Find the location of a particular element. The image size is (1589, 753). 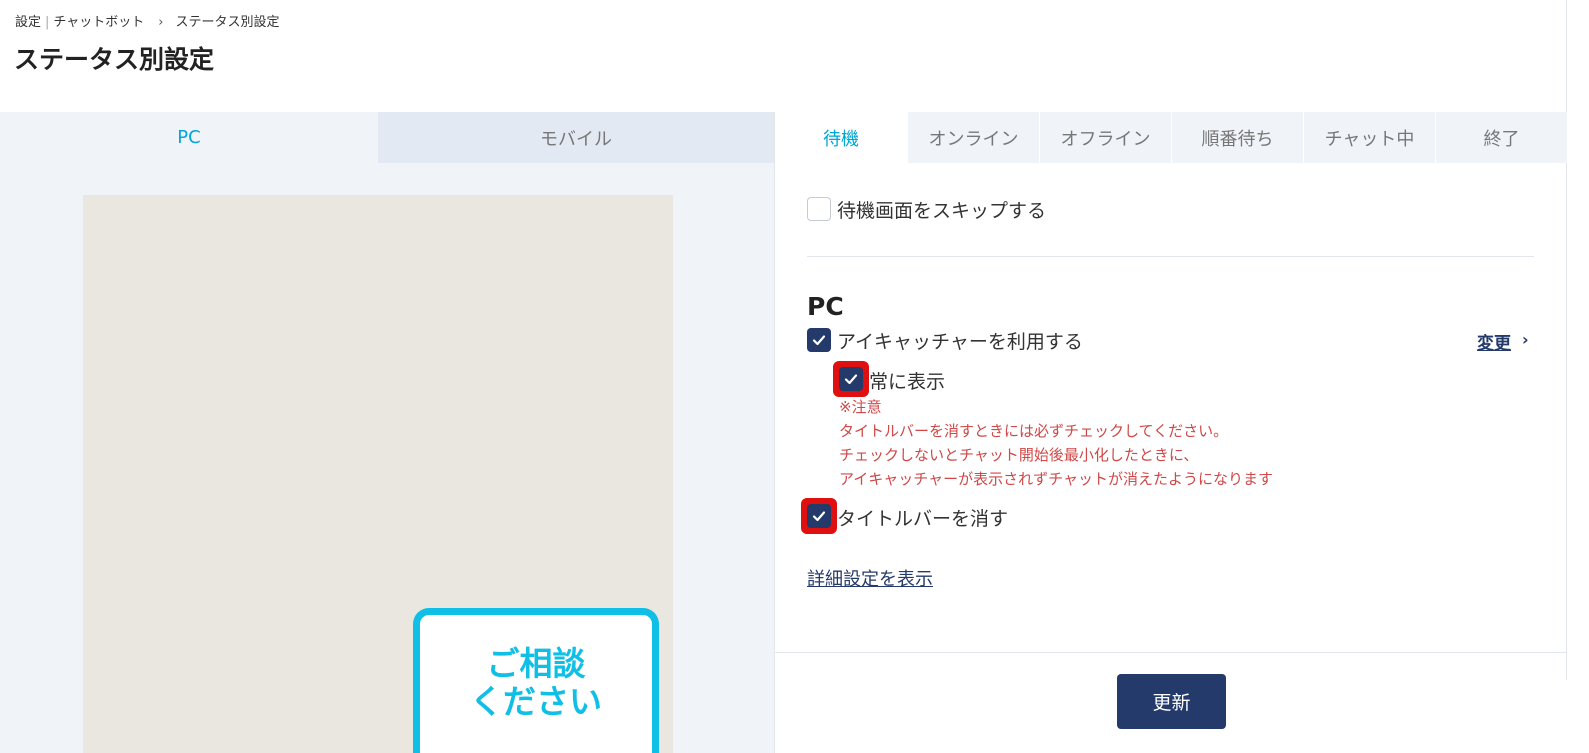

note-line: アイキャッチャーが表示されずチャットが消えたようになります is located at coordinates (1056, 479).